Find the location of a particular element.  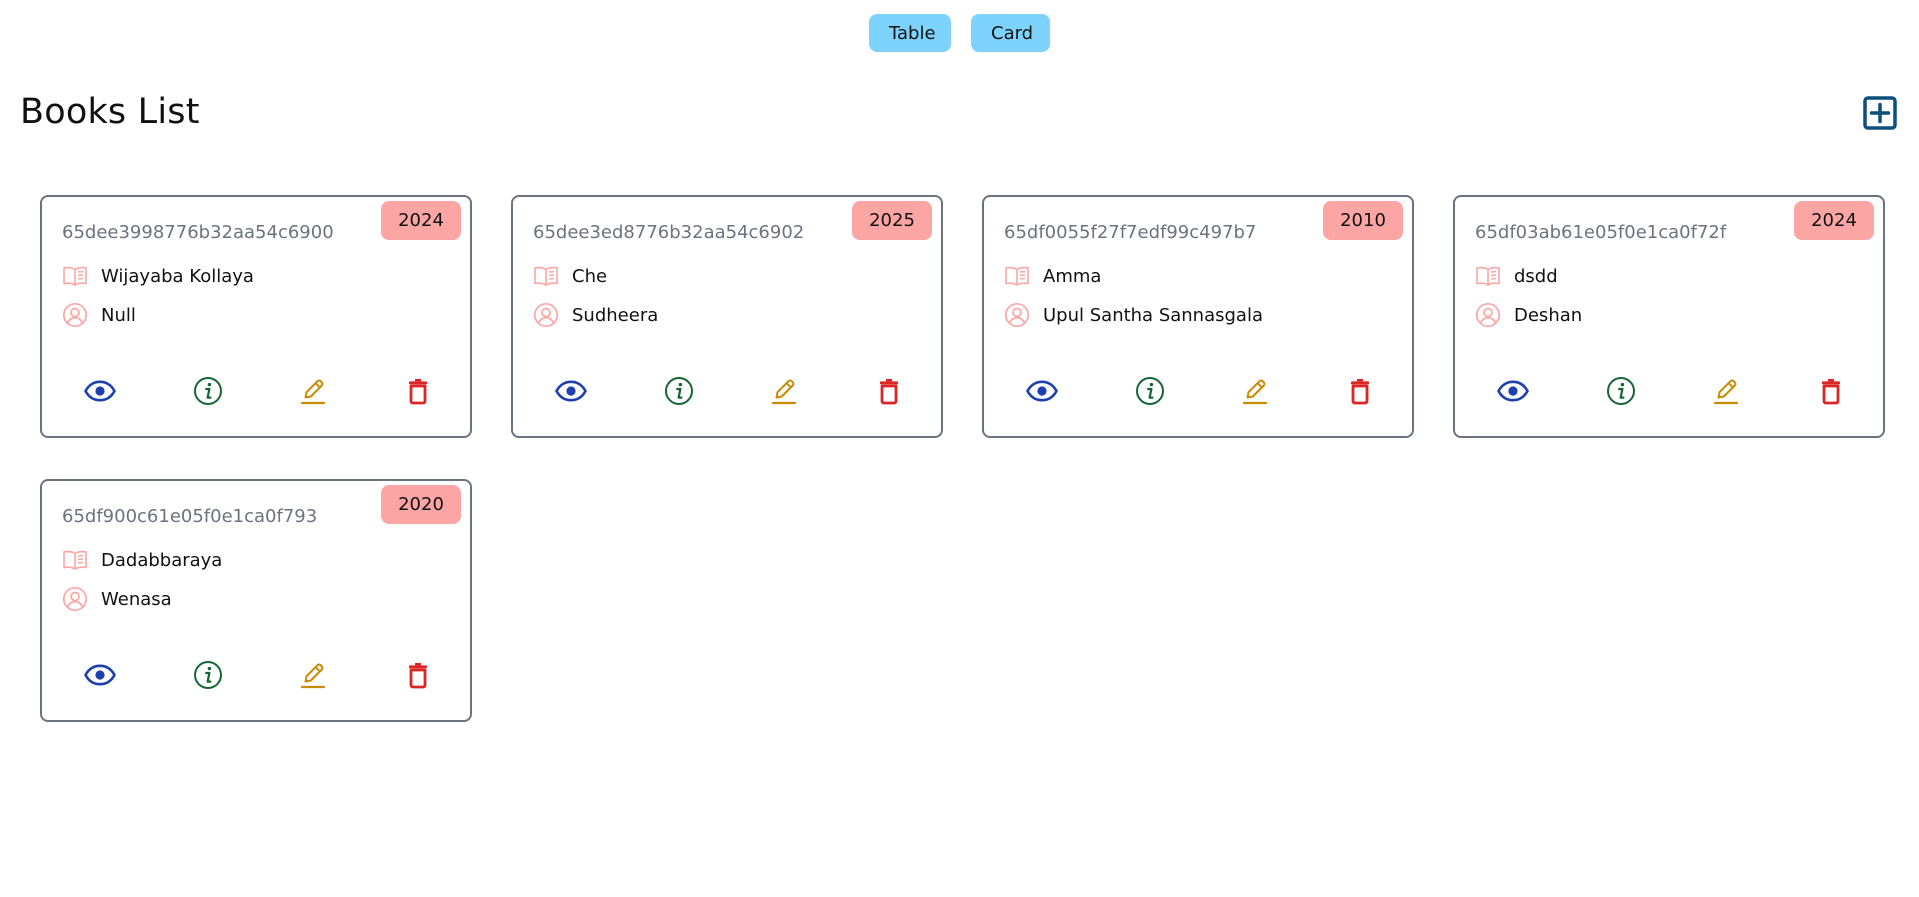

book-title-row: Amma is located at coordinates (1052, 276).